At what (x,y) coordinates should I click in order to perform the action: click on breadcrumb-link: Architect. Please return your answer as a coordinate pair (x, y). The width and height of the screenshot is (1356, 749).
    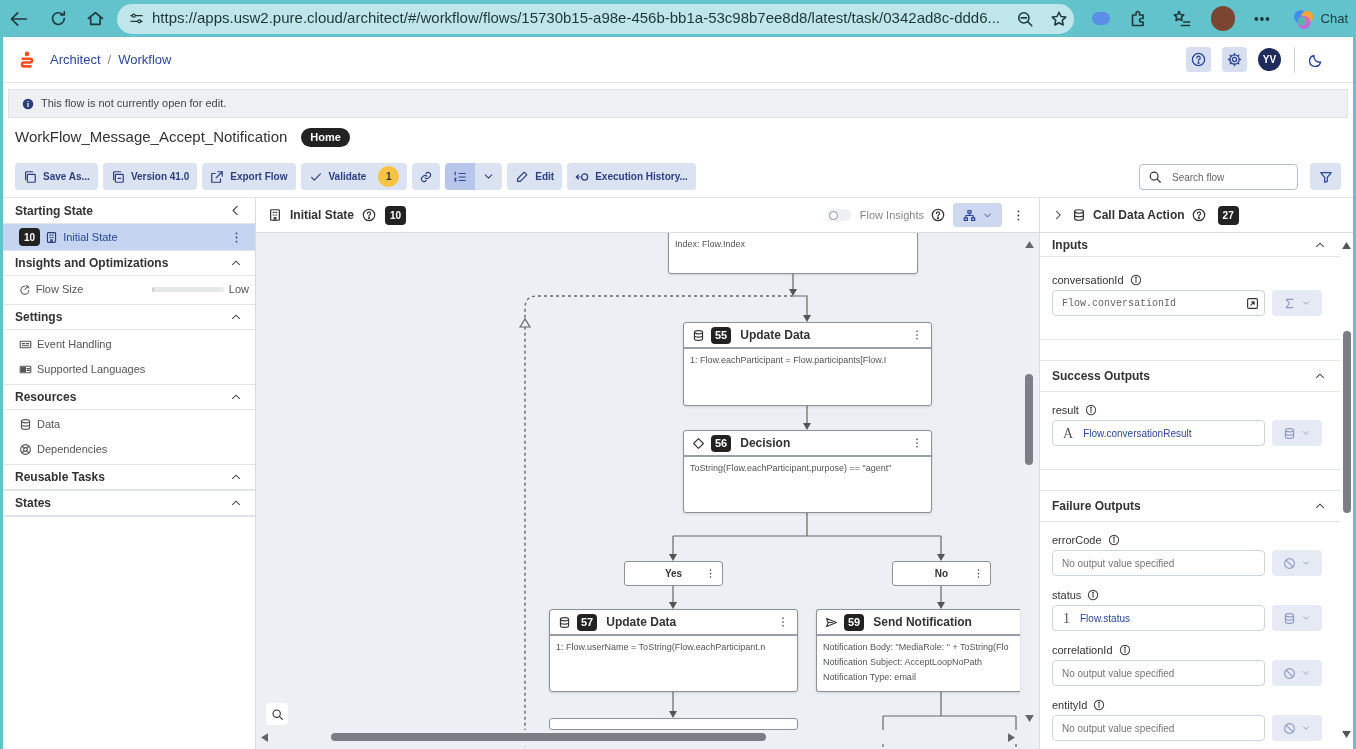
    Looking at the image, I should click on (75, 59).